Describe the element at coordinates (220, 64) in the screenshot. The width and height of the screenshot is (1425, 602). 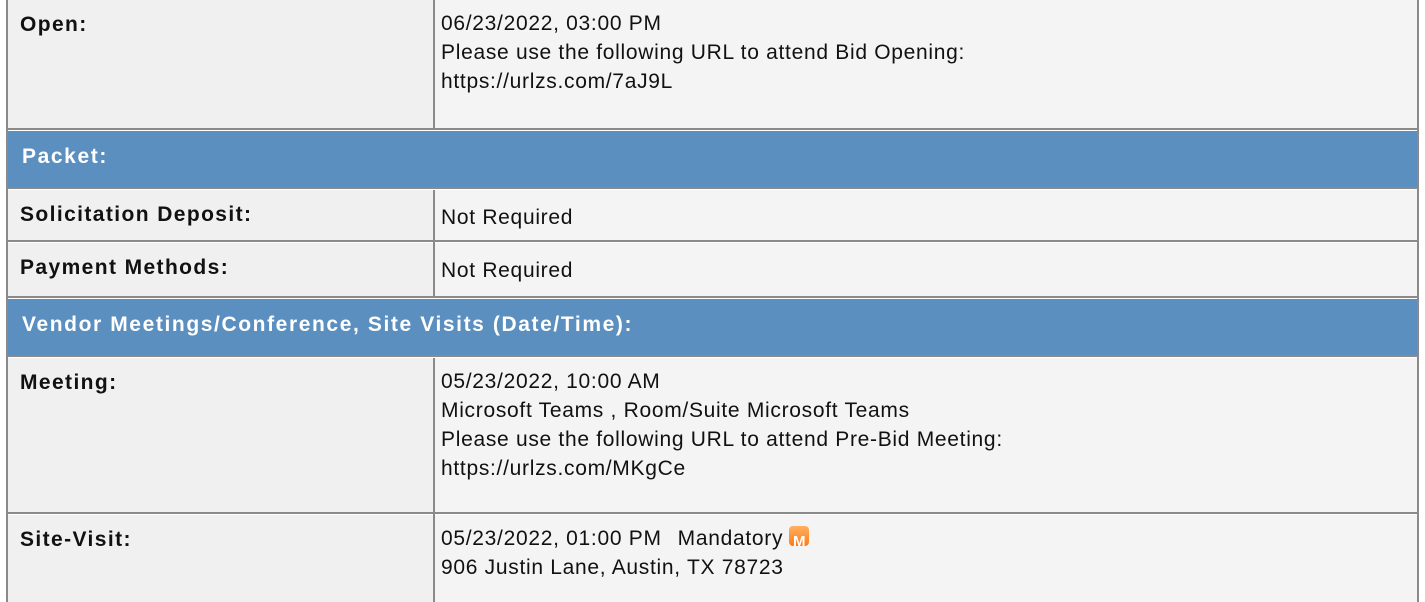
I see `open-label-cell: Open:` at that location.